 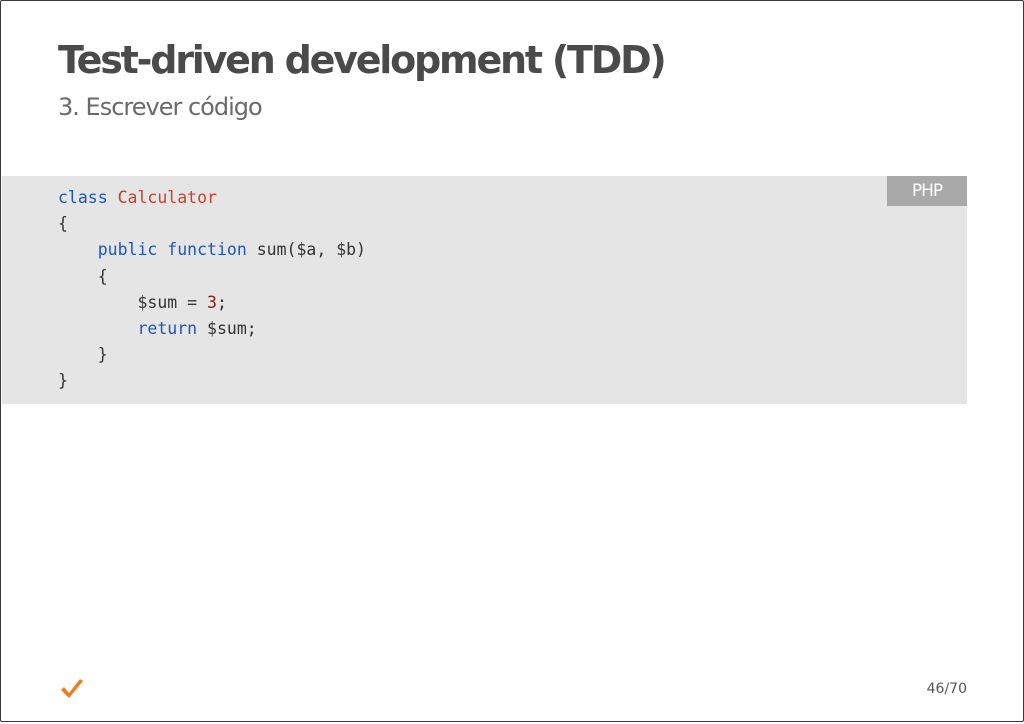 What do you see at coordinates (83, 354) in the screenshot?
I see `code-line-7: }` at bounding box center [83, 354].